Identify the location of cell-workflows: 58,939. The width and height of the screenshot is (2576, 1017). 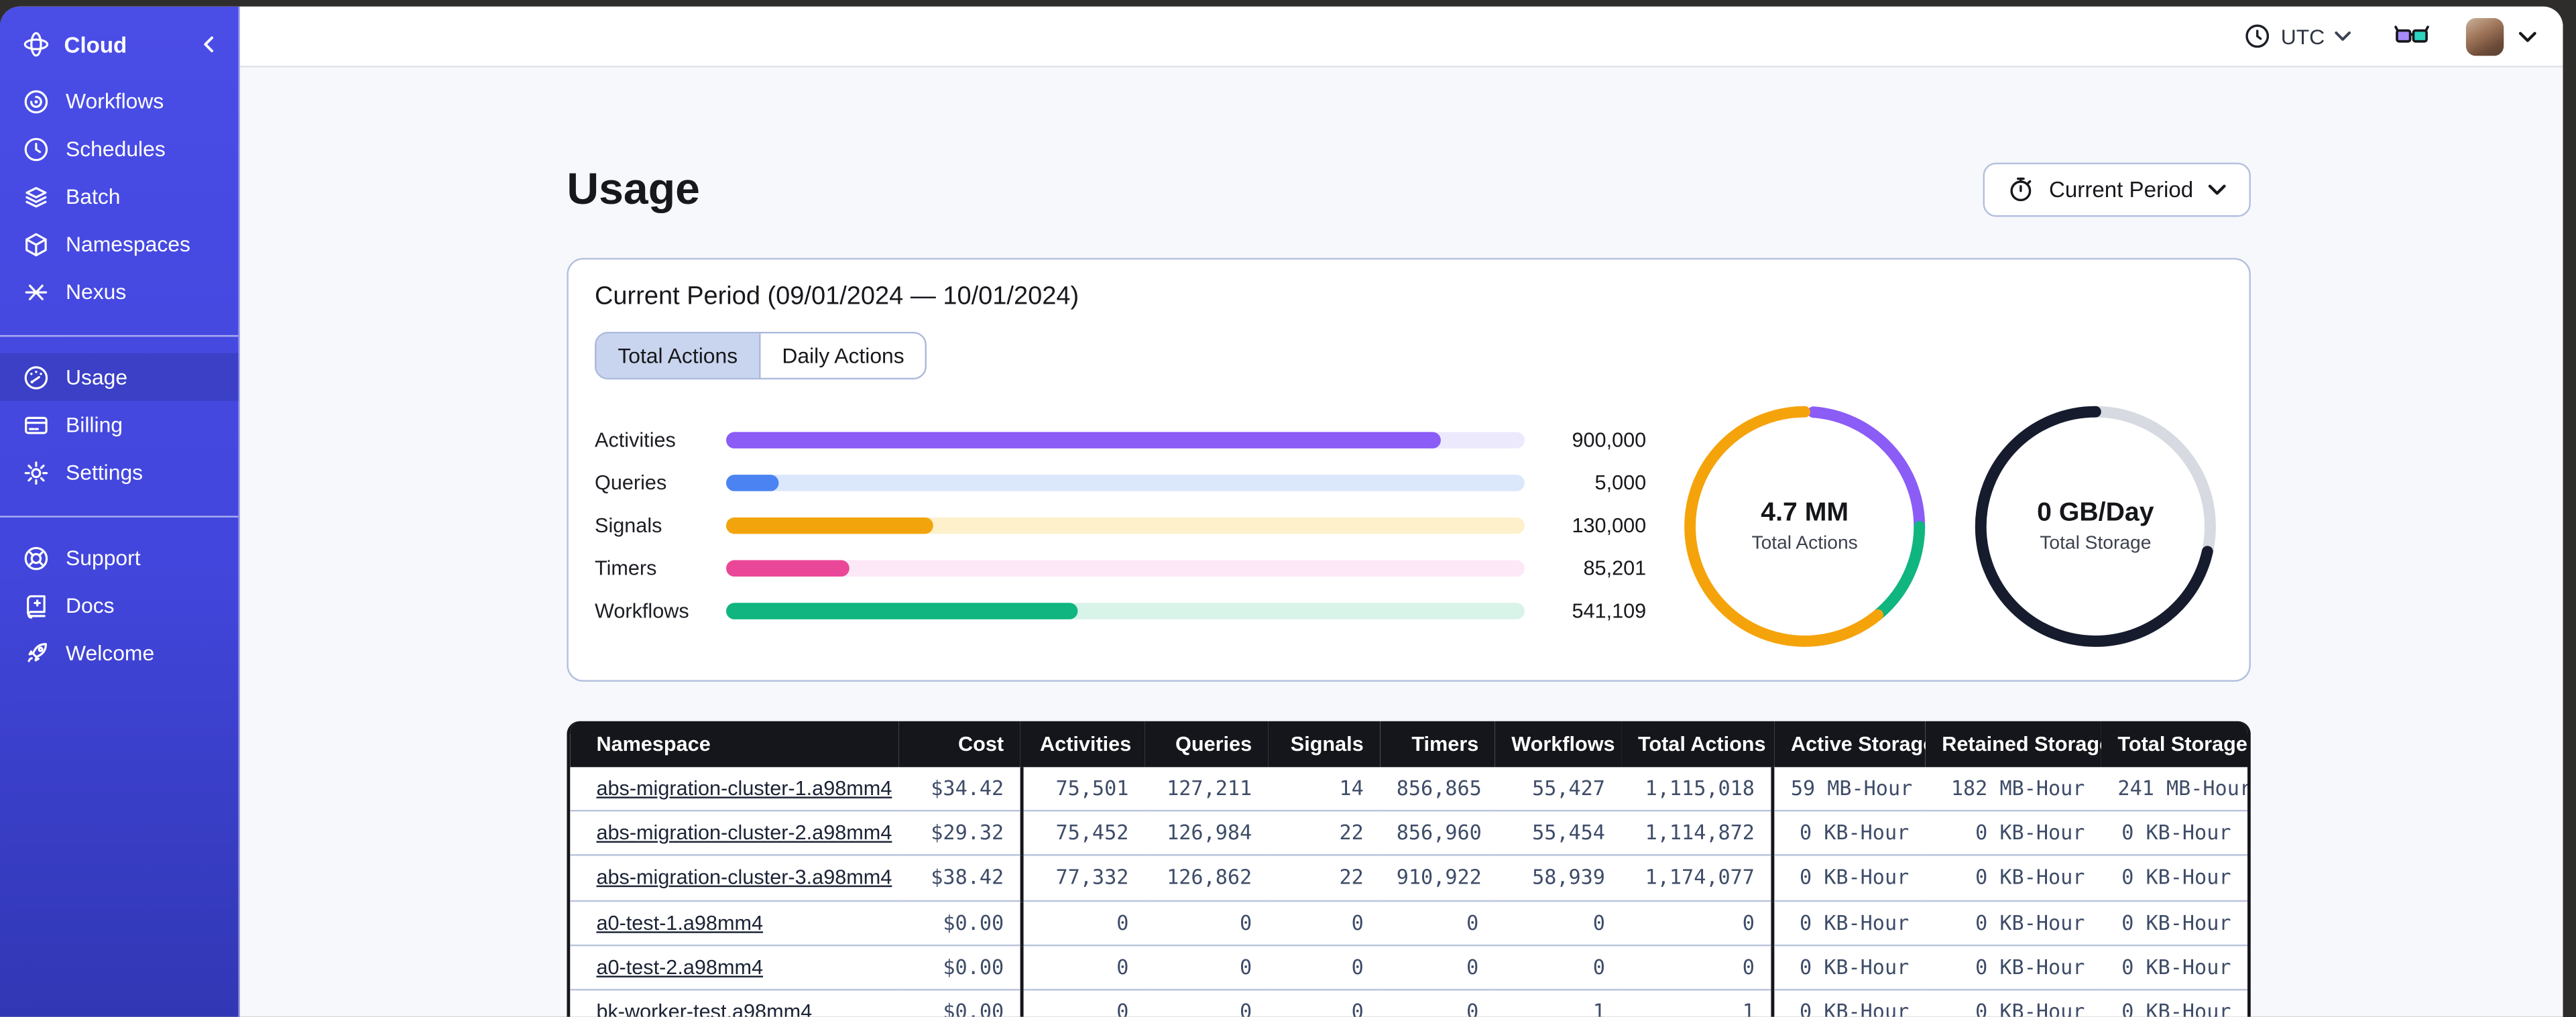
(1558, 877).